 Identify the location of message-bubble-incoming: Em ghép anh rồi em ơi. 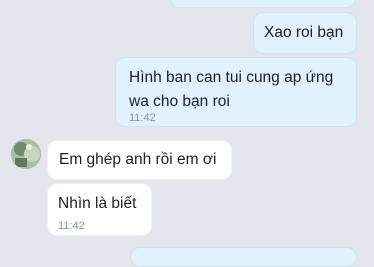
(139, 160).